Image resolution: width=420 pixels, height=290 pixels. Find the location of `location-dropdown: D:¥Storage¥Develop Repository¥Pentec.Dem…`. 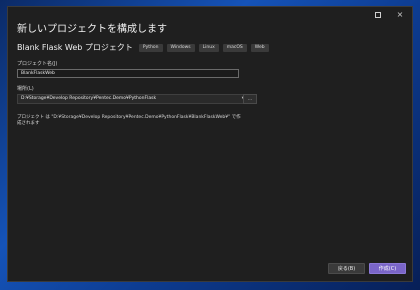

location-dropdown: D:¥Storage¥Develop Repository¥Pentec.Dem… is located at coordinates (132, 99).